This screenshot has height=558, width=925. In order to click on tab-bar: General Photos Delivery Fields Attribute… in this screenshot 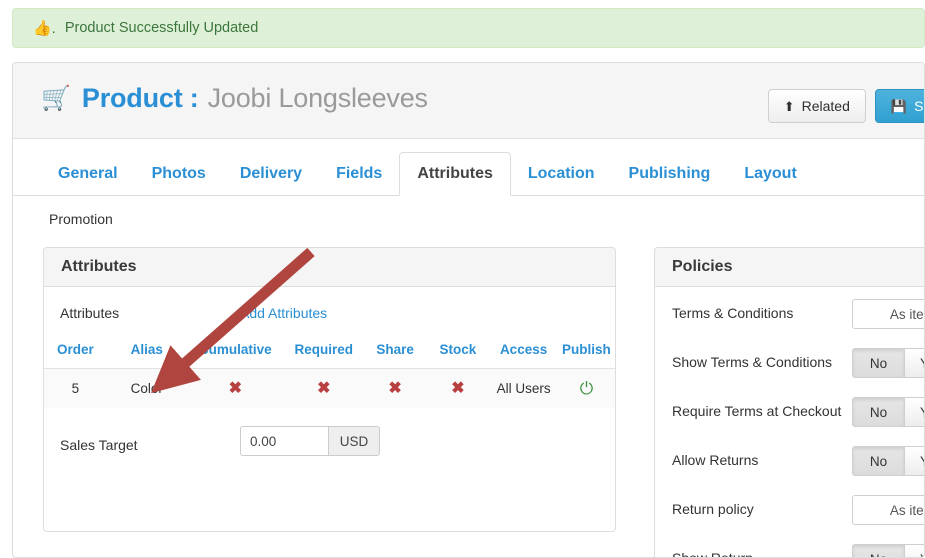, I will do `click(468, 174)`.